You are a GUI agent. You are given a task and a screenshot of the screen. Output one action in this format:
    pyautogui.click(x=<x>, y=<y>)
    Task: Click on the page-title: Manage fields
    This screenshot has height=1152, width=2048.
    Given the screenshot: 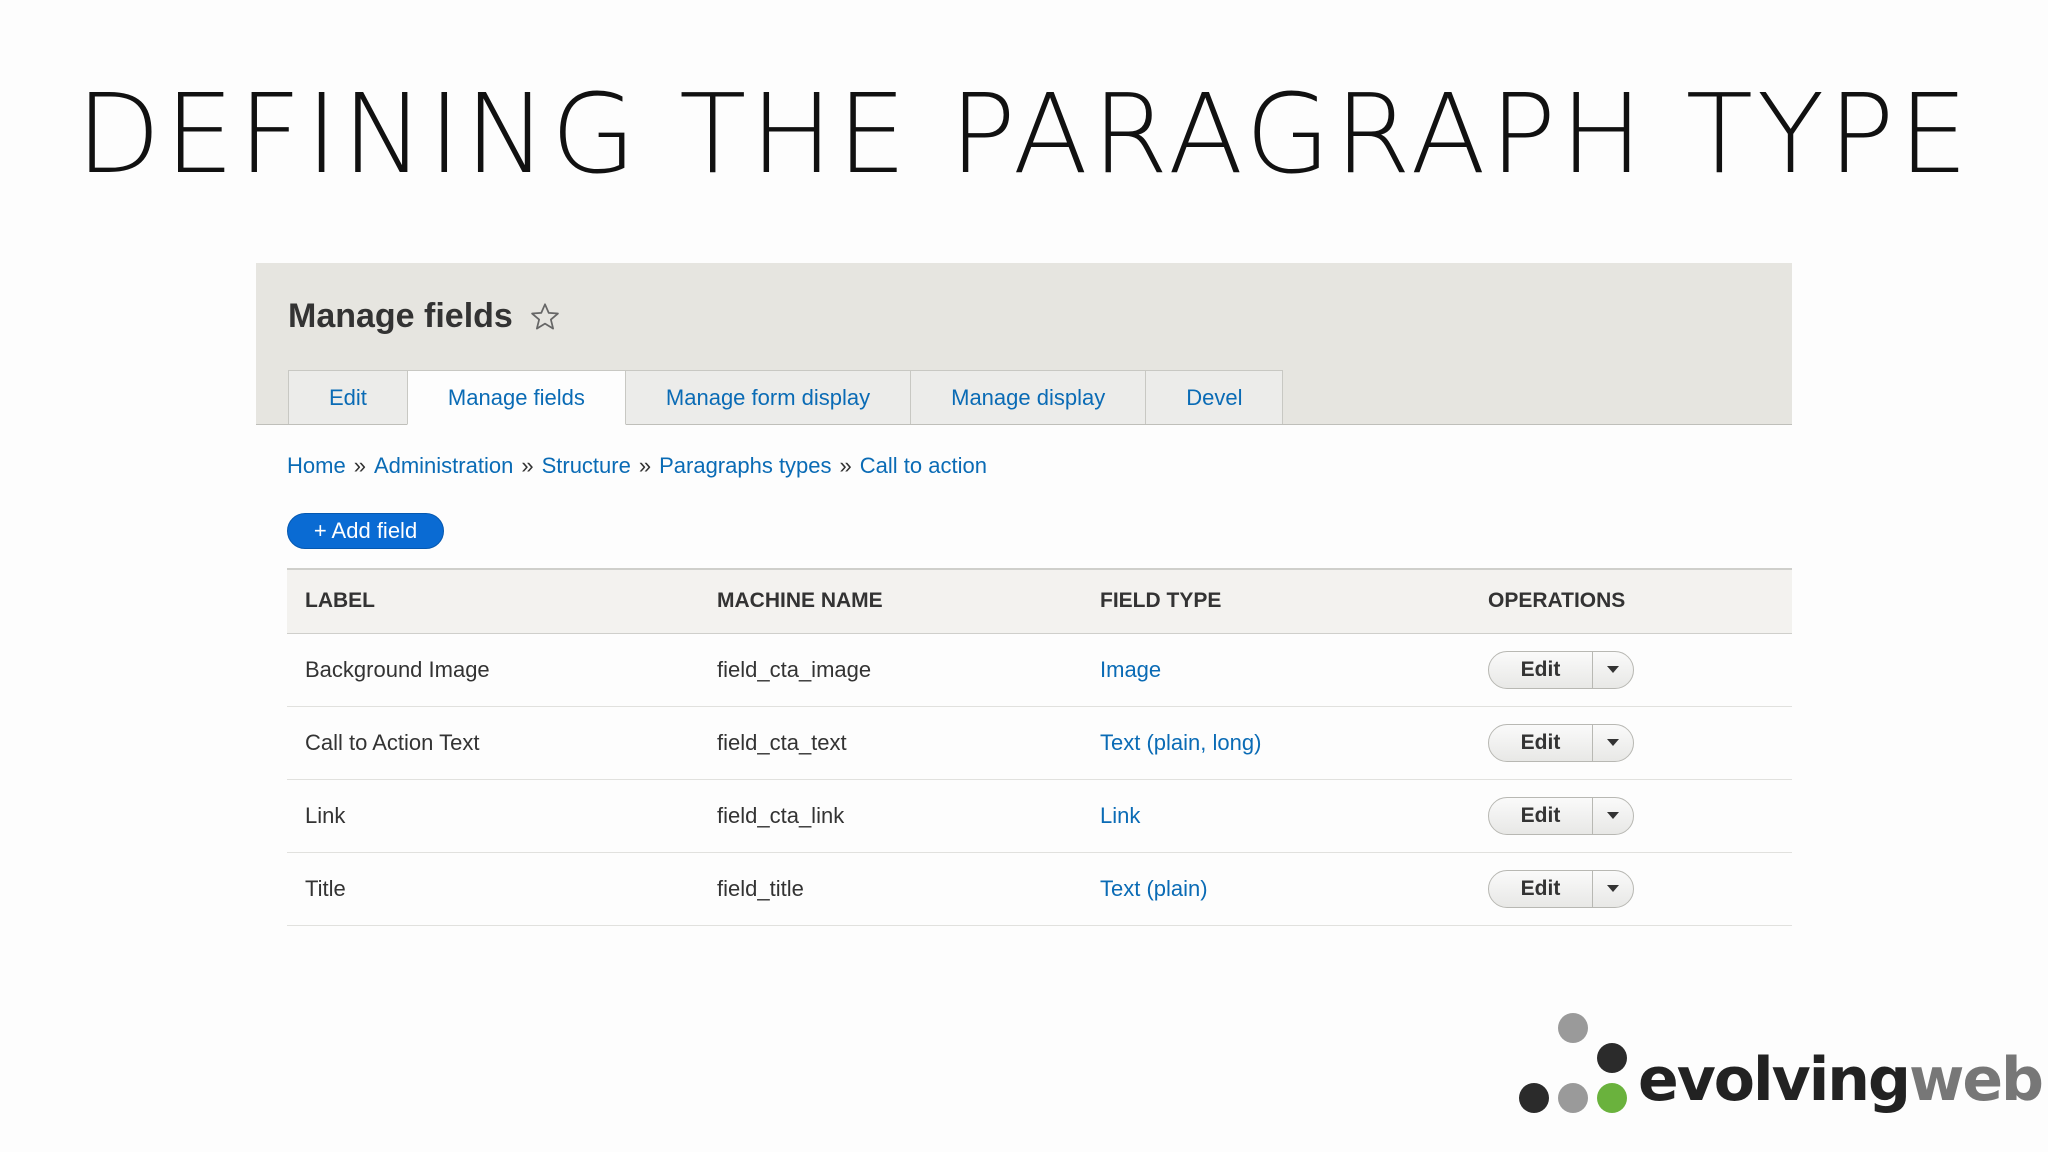 What is the action you would take?
    pyautogui.click(x=424, y=316)
    